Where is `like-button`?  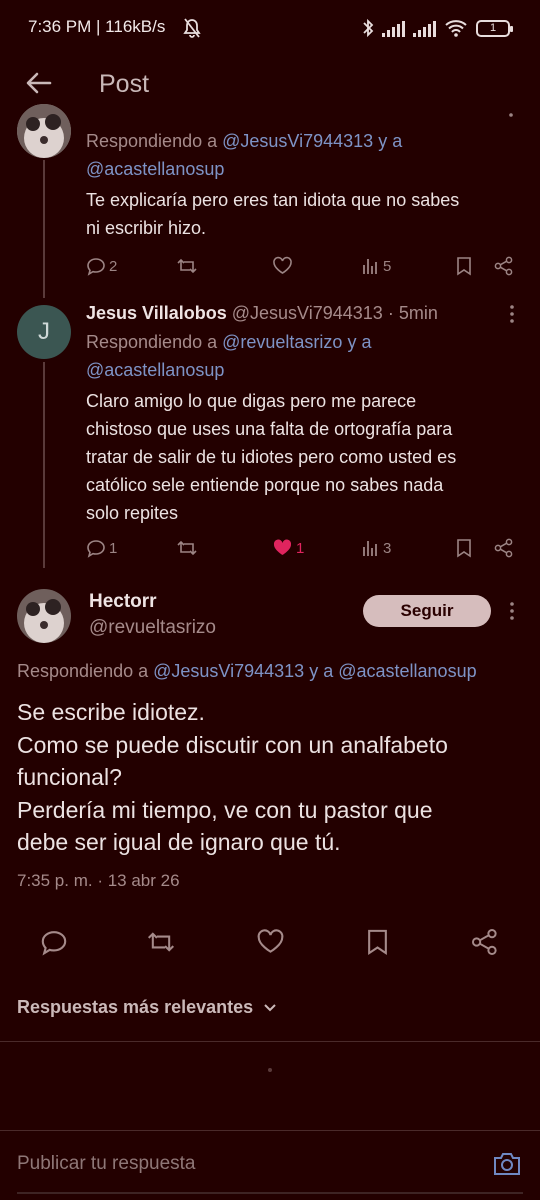 like-button is located at coordinates (282, 266).